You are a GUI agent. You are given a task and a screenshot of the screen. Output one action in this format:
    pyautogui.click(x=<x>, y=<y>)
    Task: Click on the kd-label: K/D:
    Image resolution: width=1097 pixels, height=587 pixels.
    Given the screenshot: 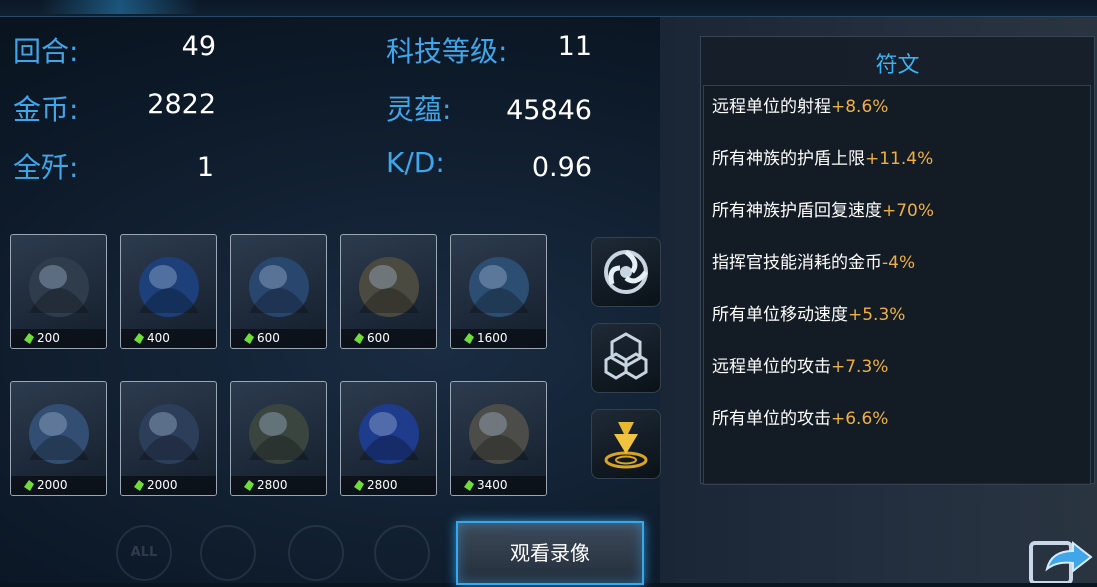 What is the action you would take?
    pyautogui.click(x=415, y=162)
    